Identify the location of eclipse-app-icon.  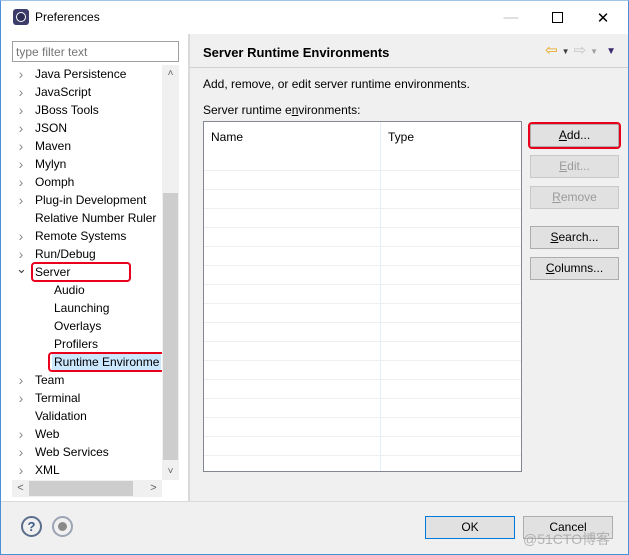
(21, 17).